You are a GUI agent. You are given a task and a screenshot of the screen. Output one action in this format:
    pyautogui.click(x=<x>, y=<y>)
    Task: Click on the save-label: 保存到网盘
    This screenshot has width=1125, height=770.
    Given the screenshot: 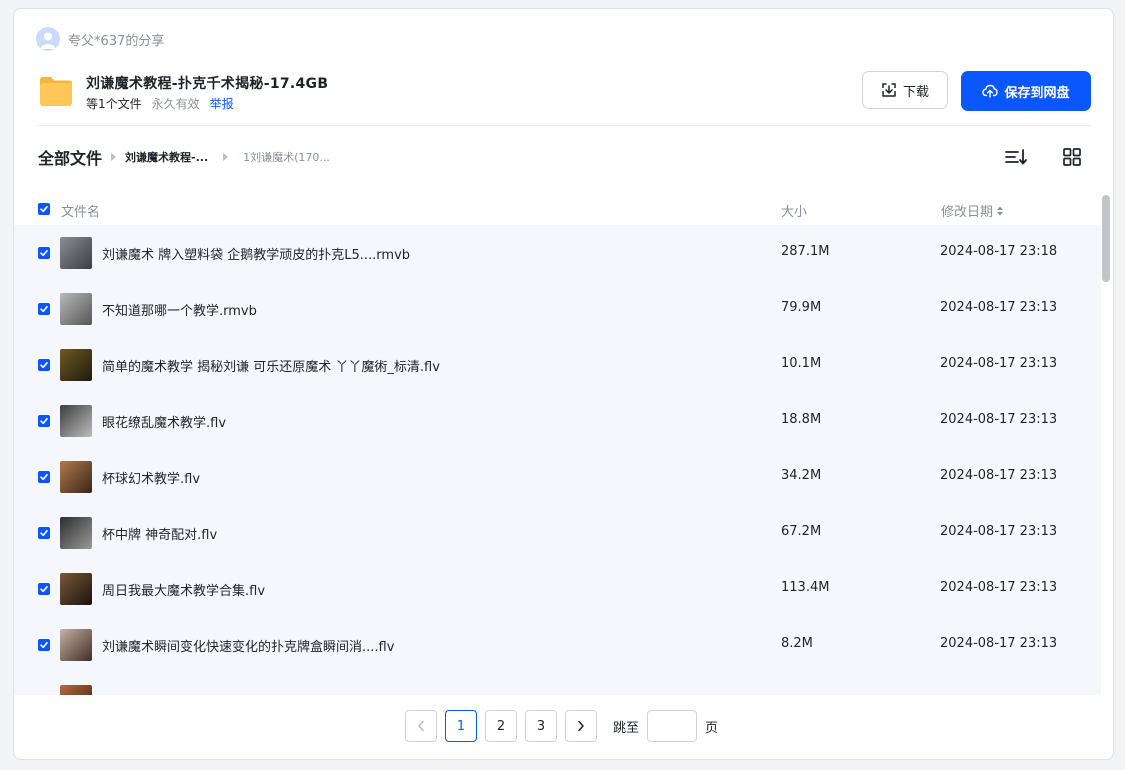 What is the action you would take?
    pyautogui.click(x=1037, y=93)
    